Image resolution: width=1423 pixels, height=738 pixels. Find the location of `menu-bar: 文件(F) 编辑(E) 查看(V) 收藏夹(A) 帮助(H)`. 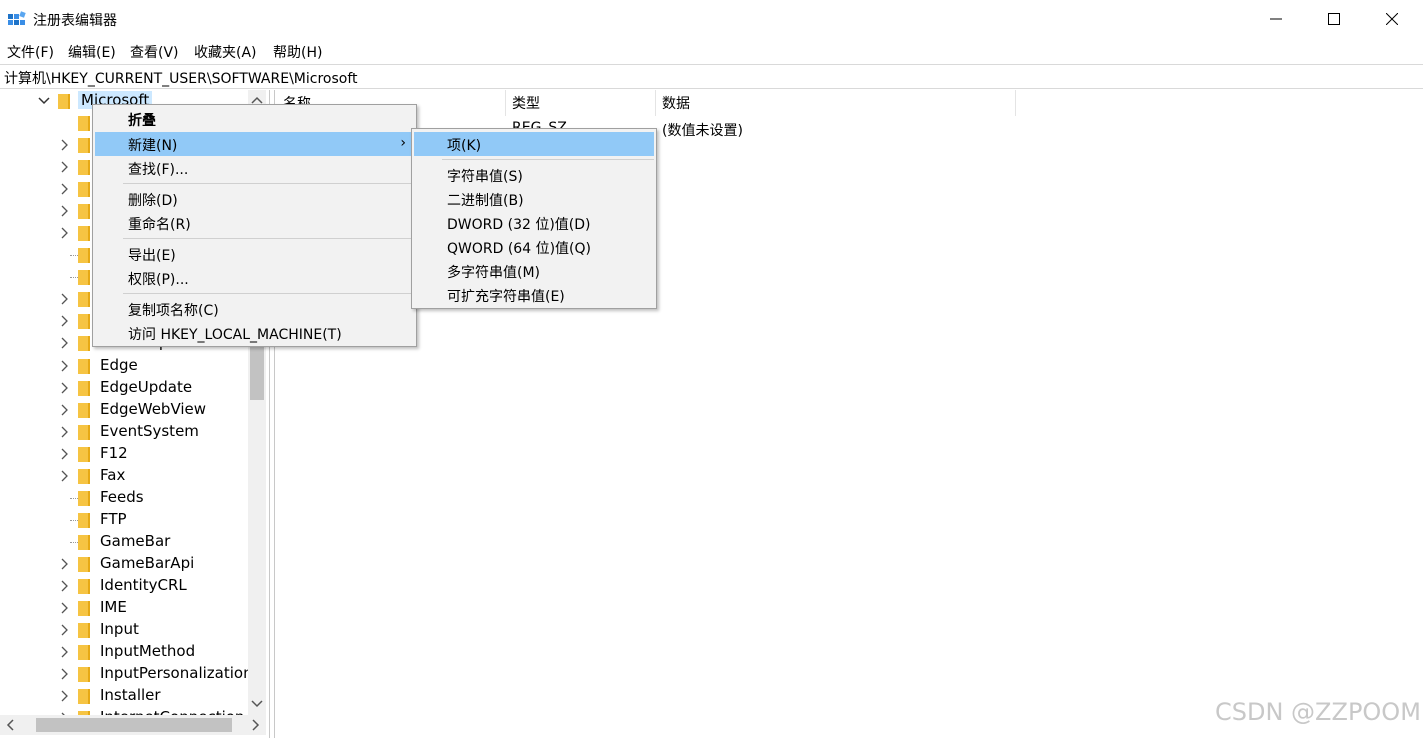

menu-bar: 文件(F) 编辑(E) 查看(V) 收藏夹(A) 帮助(H) is located at coordinates (711, 51).